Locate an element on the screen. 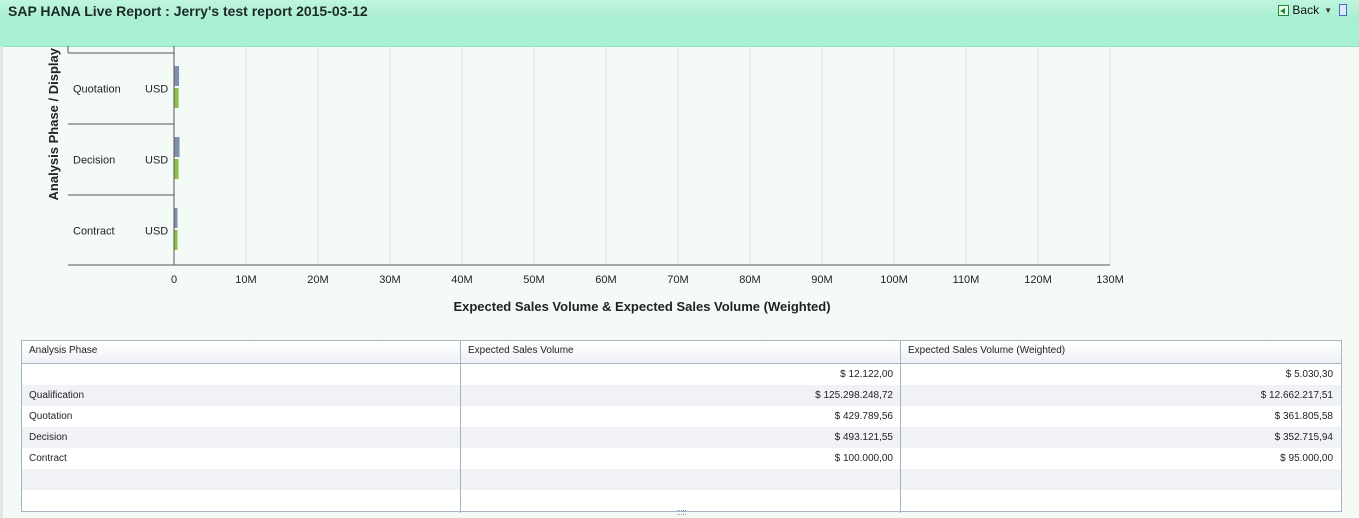  table-row: Quotation $ 429.789,56 $ 361.805,58 is located at coordinates (681, 416).